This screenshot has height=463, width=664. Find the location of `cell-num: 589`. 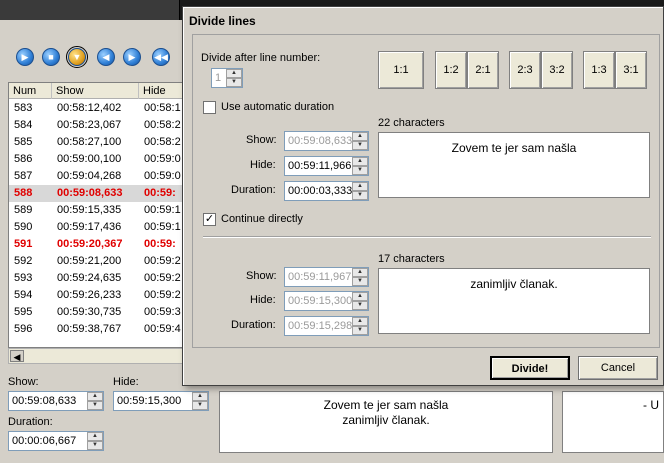

cell-num: 589 is located at coordinates (23, 210).